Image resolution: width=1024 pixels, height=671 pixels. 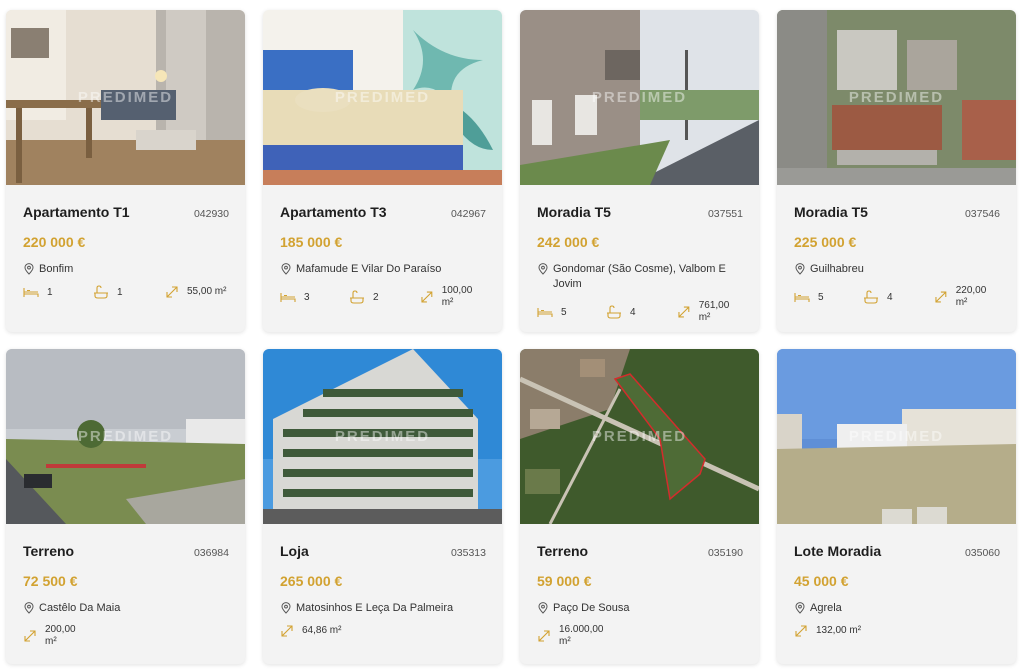 I want to click on listing-reference: 036984, so click(x=211, y=553).